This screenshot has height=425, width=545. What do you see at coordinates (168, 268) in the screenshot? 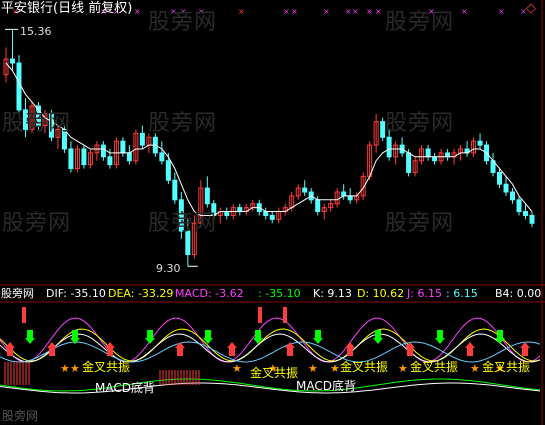
I see `price-low-label: 9.30` at bounding box center [168, 268].